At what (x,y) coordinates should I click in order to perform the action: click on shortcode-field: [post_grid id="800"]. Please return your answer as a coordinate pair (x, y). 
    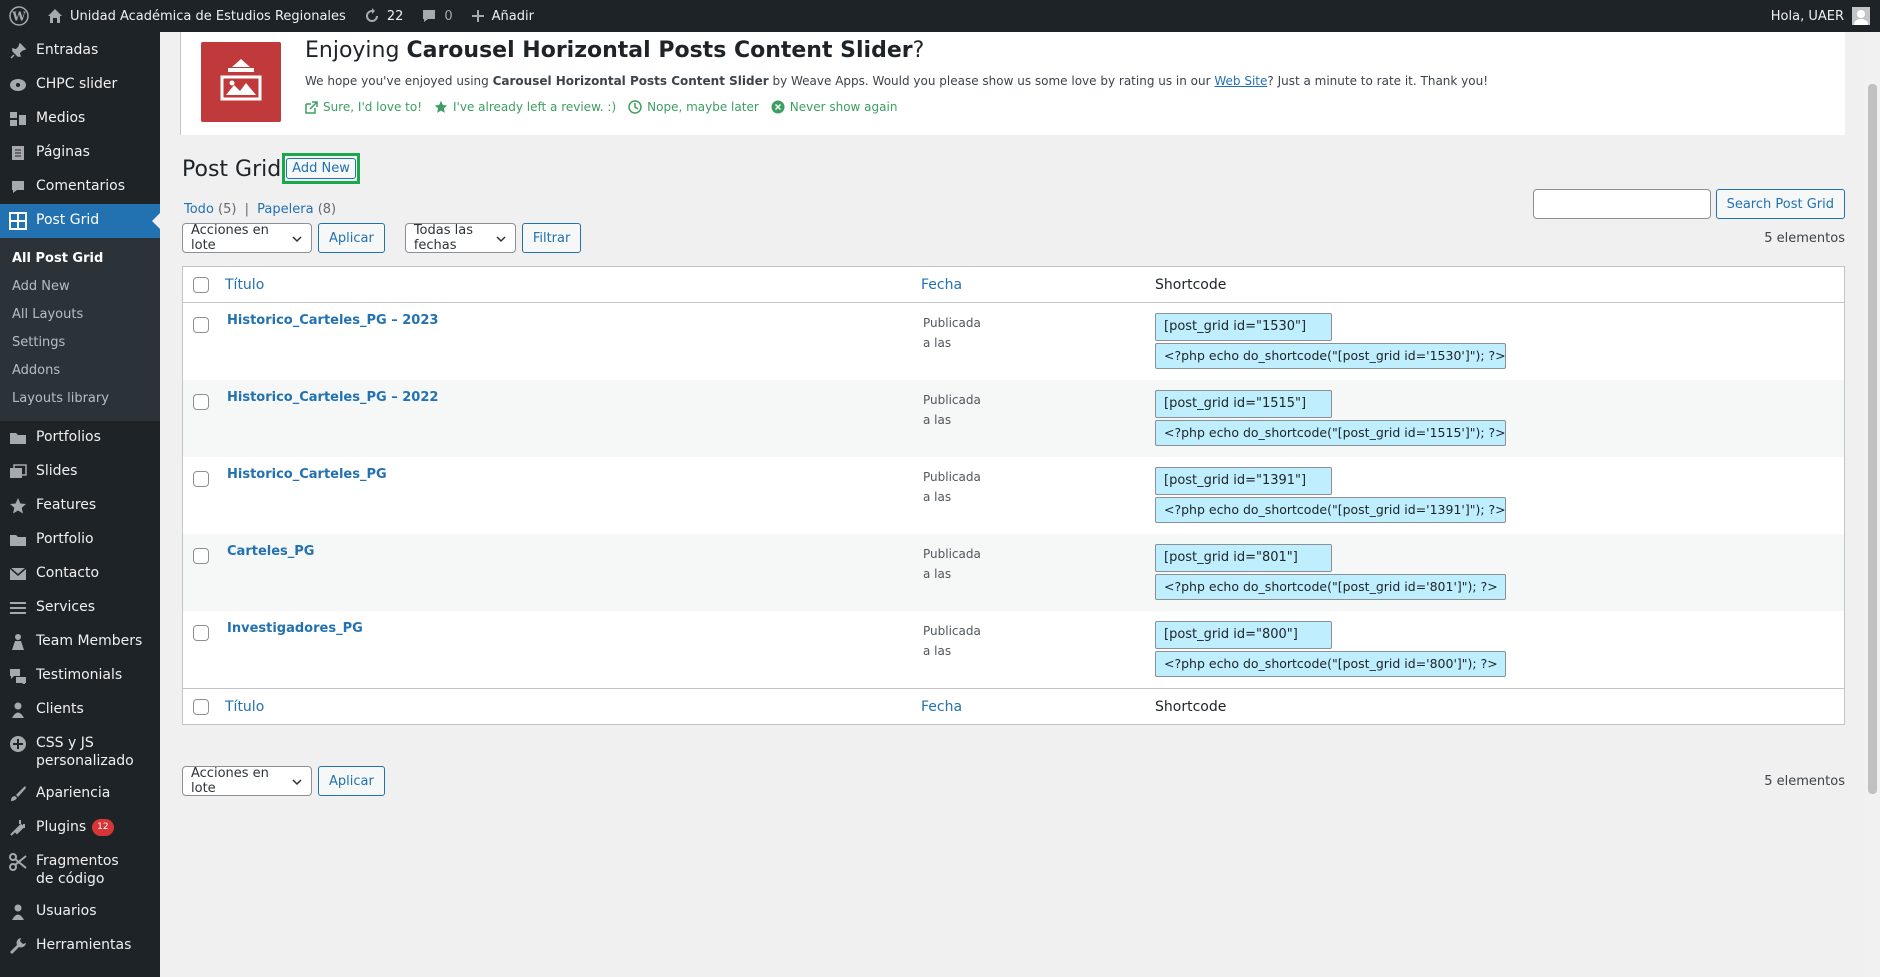
    Looking at the image, I should click on (1243, 635).